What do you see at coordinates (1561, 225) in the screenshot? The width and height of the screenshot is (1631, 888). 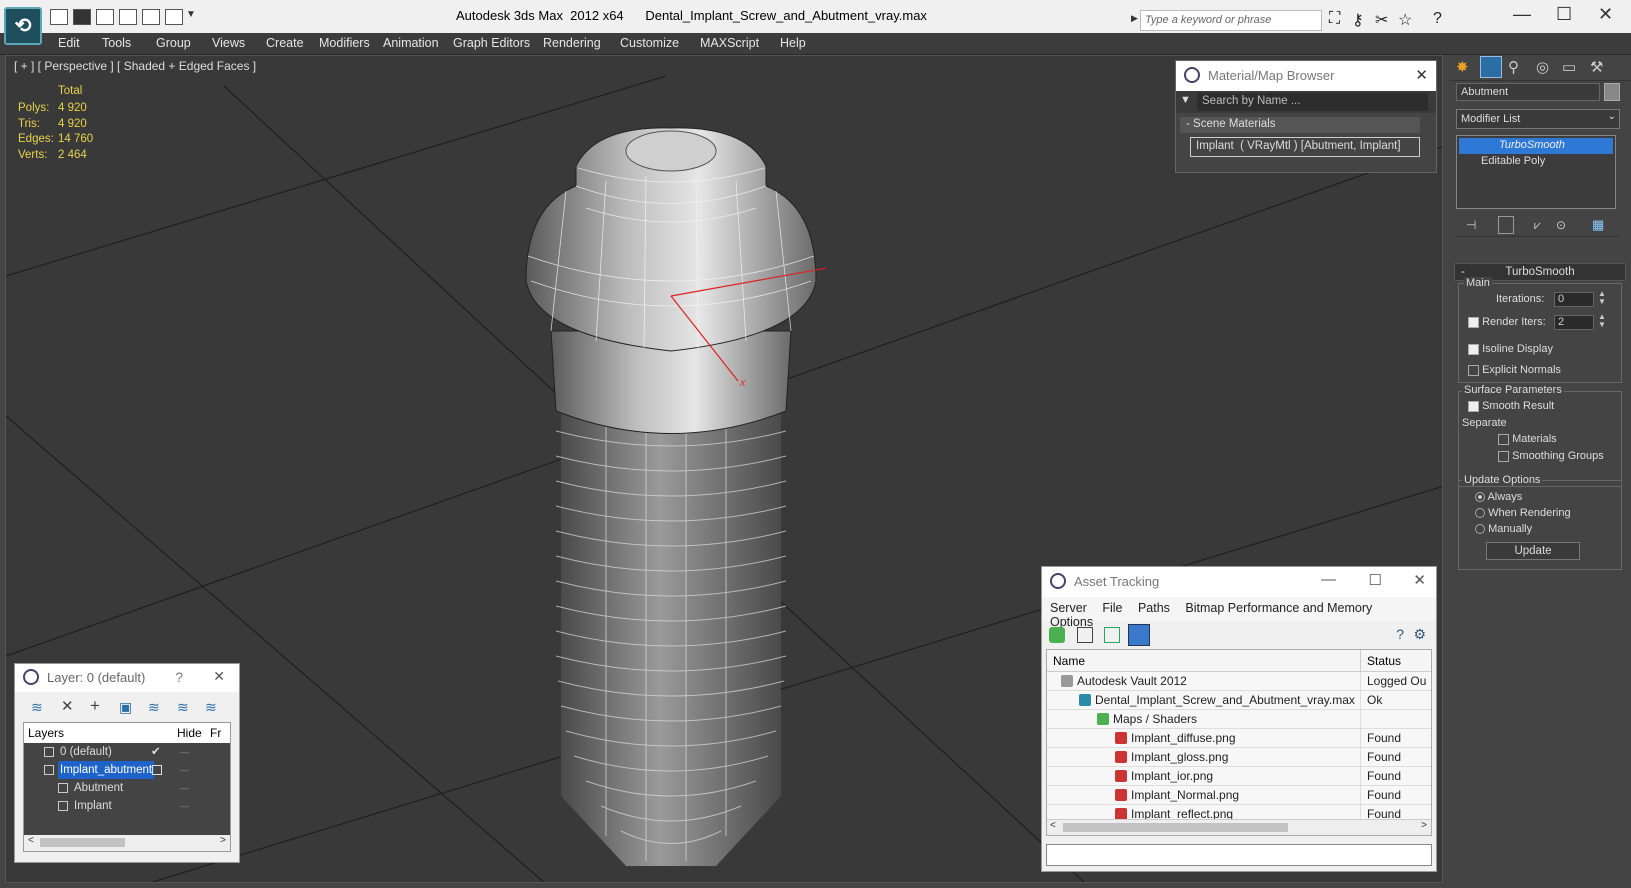 I see `remove-modifier-icon: ⊙` at bounding box center [1561, 225].